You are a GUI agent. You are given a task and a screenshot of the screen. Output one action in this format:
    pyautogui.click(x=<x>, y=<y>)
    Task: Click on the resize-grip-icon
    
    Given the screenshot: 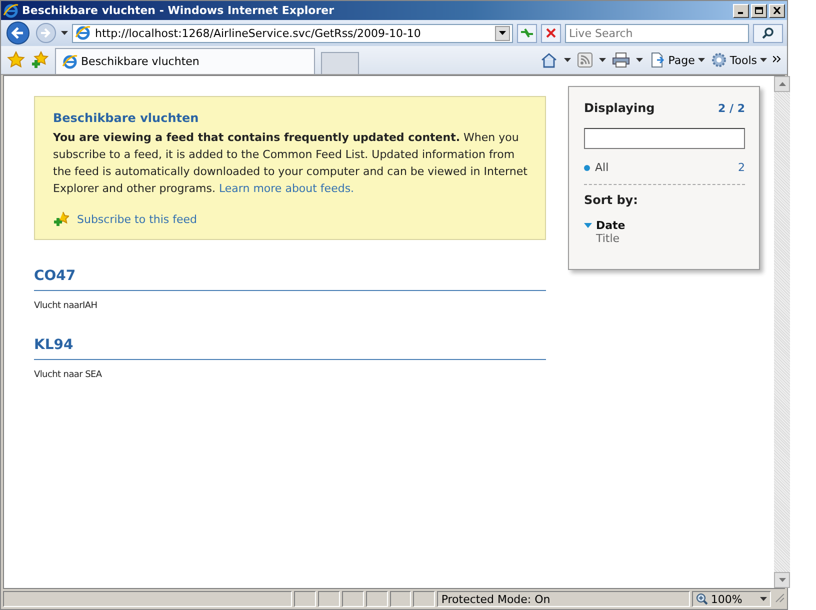 What is the action you would take?
    pyautogui.click(x=779, y=598)
    